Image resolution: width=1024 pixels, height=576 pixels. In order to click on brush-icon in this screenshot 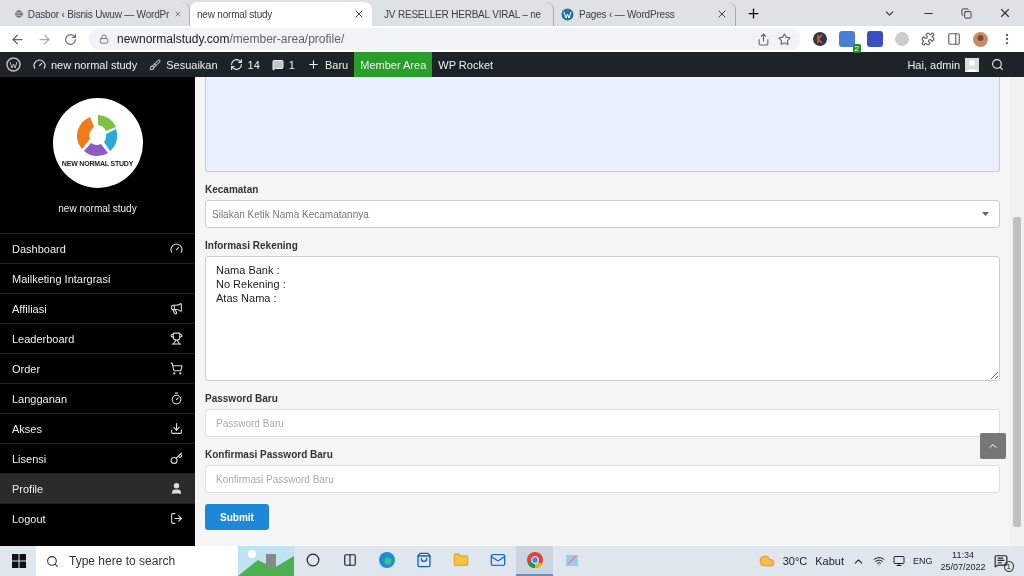, I will do `click(155, 64)`.